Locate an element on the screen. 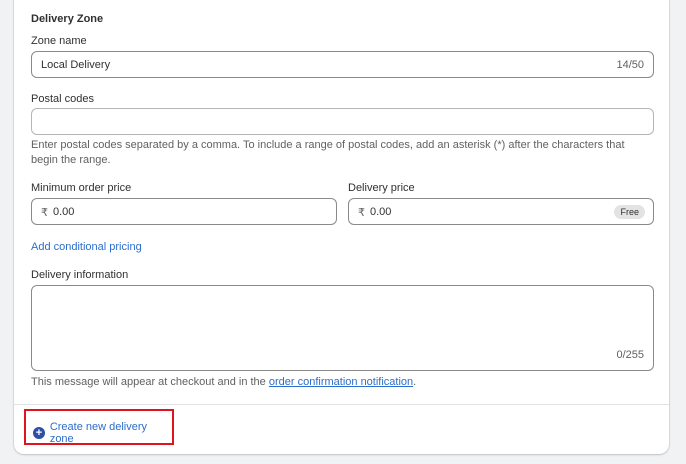 This screenshot has height=464, width=686. card-divider is located at coordinates (341, 404).